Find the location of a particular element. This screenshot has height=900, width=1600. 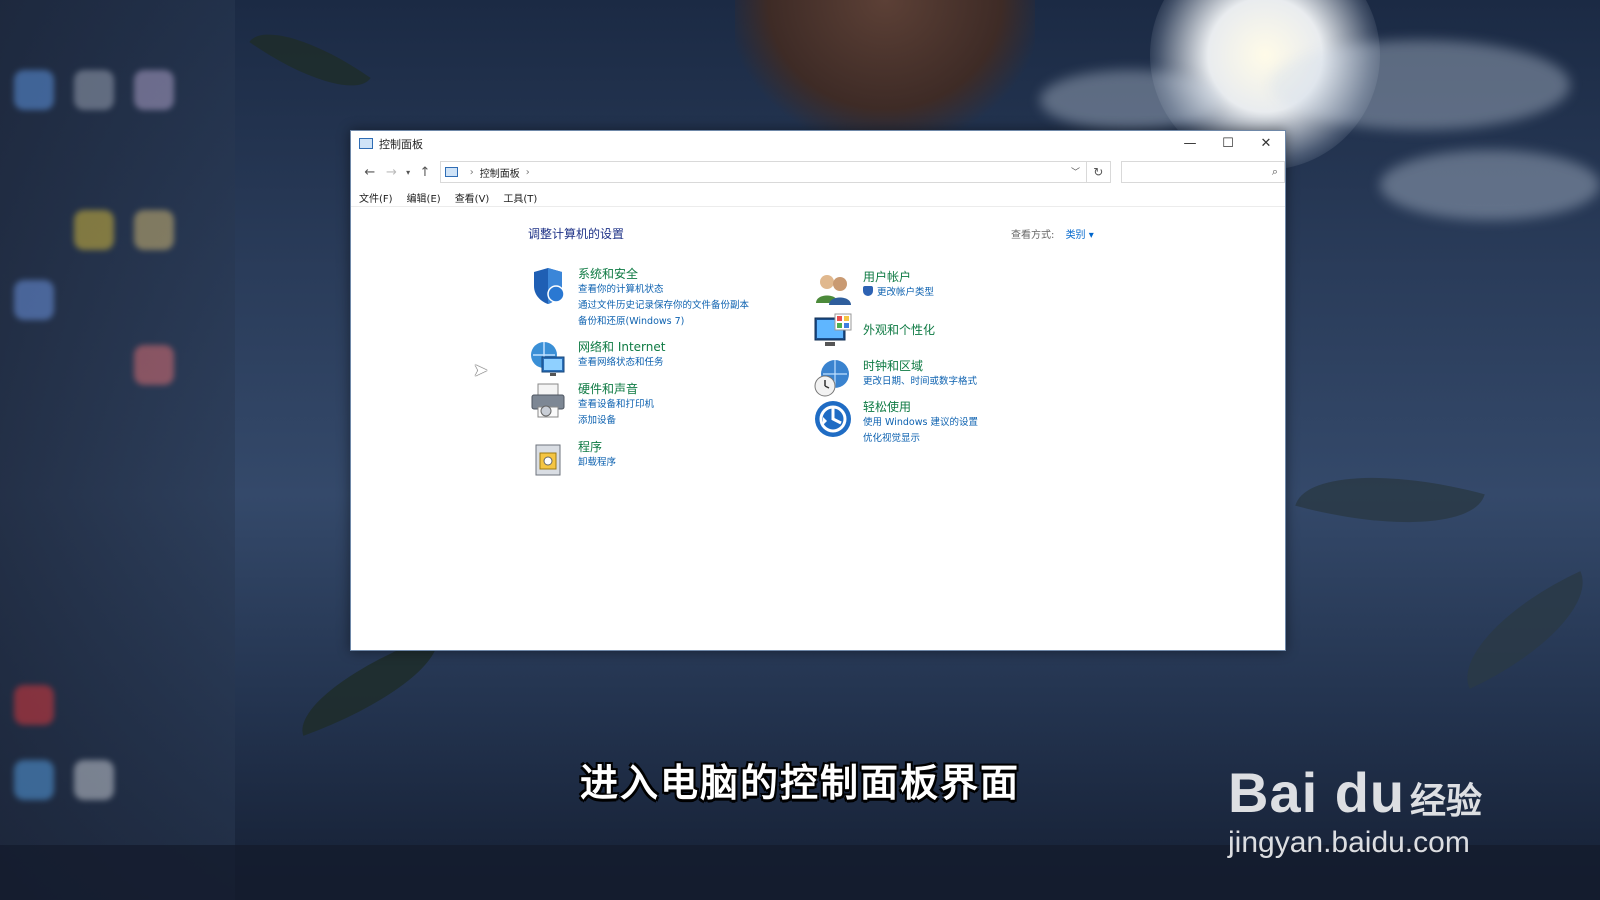

category-programs: 程序 卸载程序 is located at coordinates (572, 459).